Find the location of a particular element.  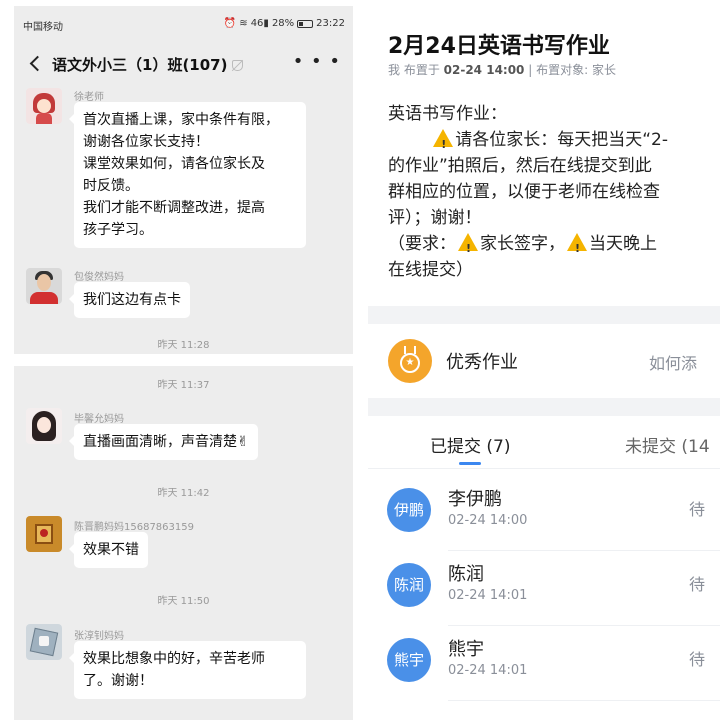

message-bubble: 我们这边有点卡 is located at coordinates (129, 300).